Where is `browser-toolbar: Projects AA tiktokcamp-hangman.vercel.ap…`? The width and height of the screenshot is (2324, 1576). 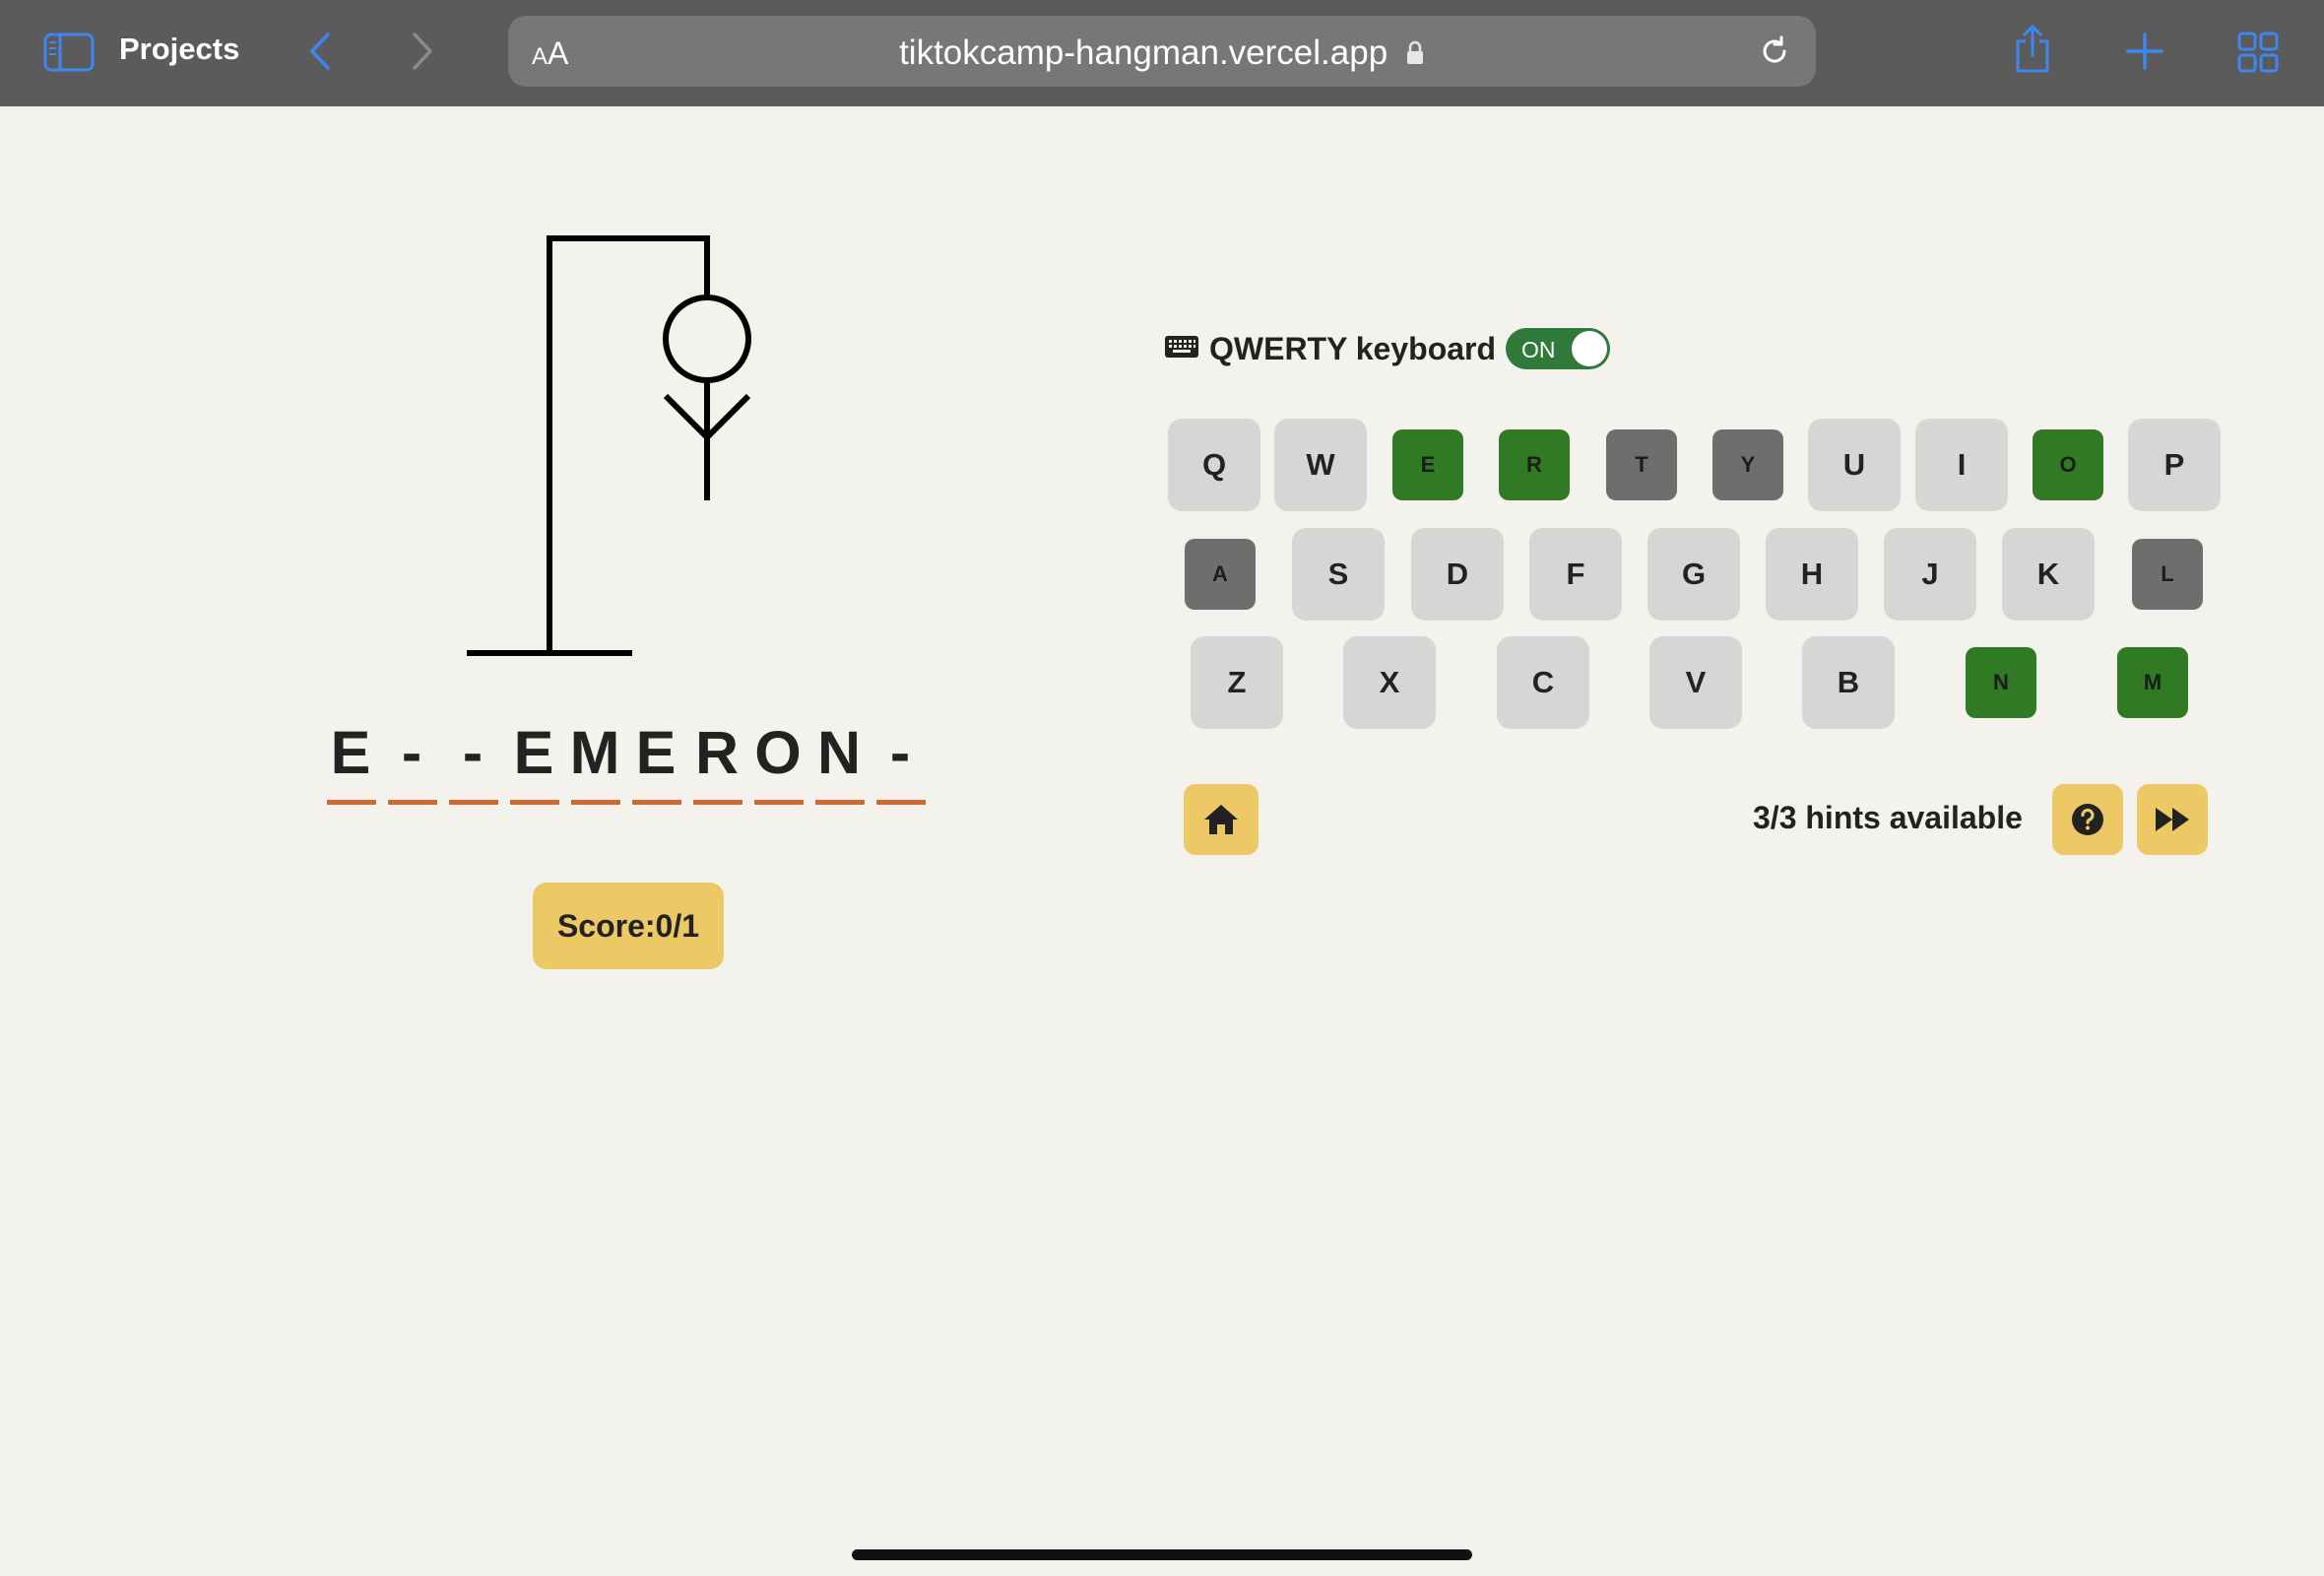
browser-toolbar: Projects AA tiktokcamp-hangman.vercel.ap… is located at coordinates (1162, 53).